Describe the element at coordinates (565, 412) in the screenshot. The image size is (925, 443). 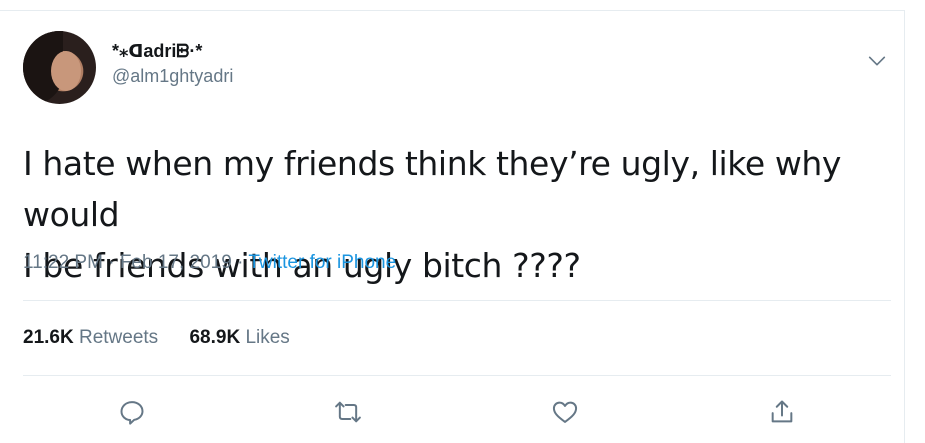
I see `heart-icon` at that location.